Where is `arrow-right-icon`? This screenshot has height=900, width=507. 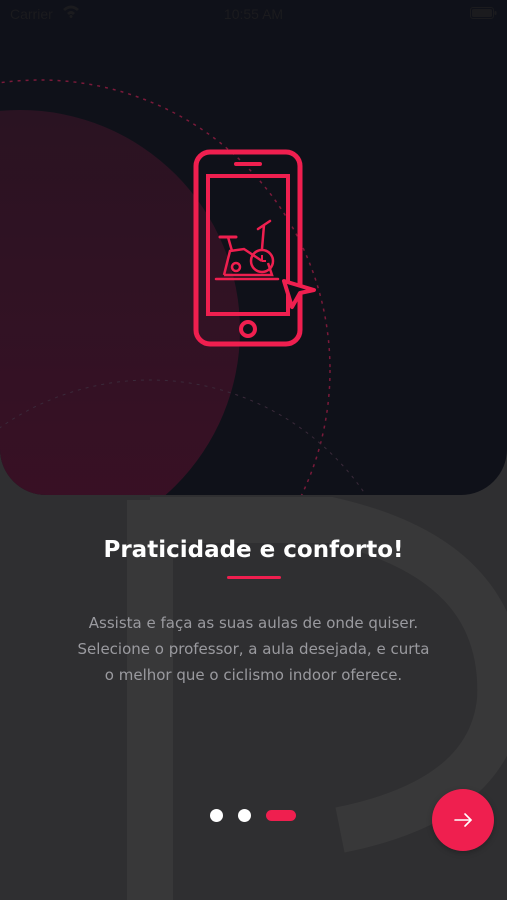 arrow-right-icon is located at coordinates (463, 820).